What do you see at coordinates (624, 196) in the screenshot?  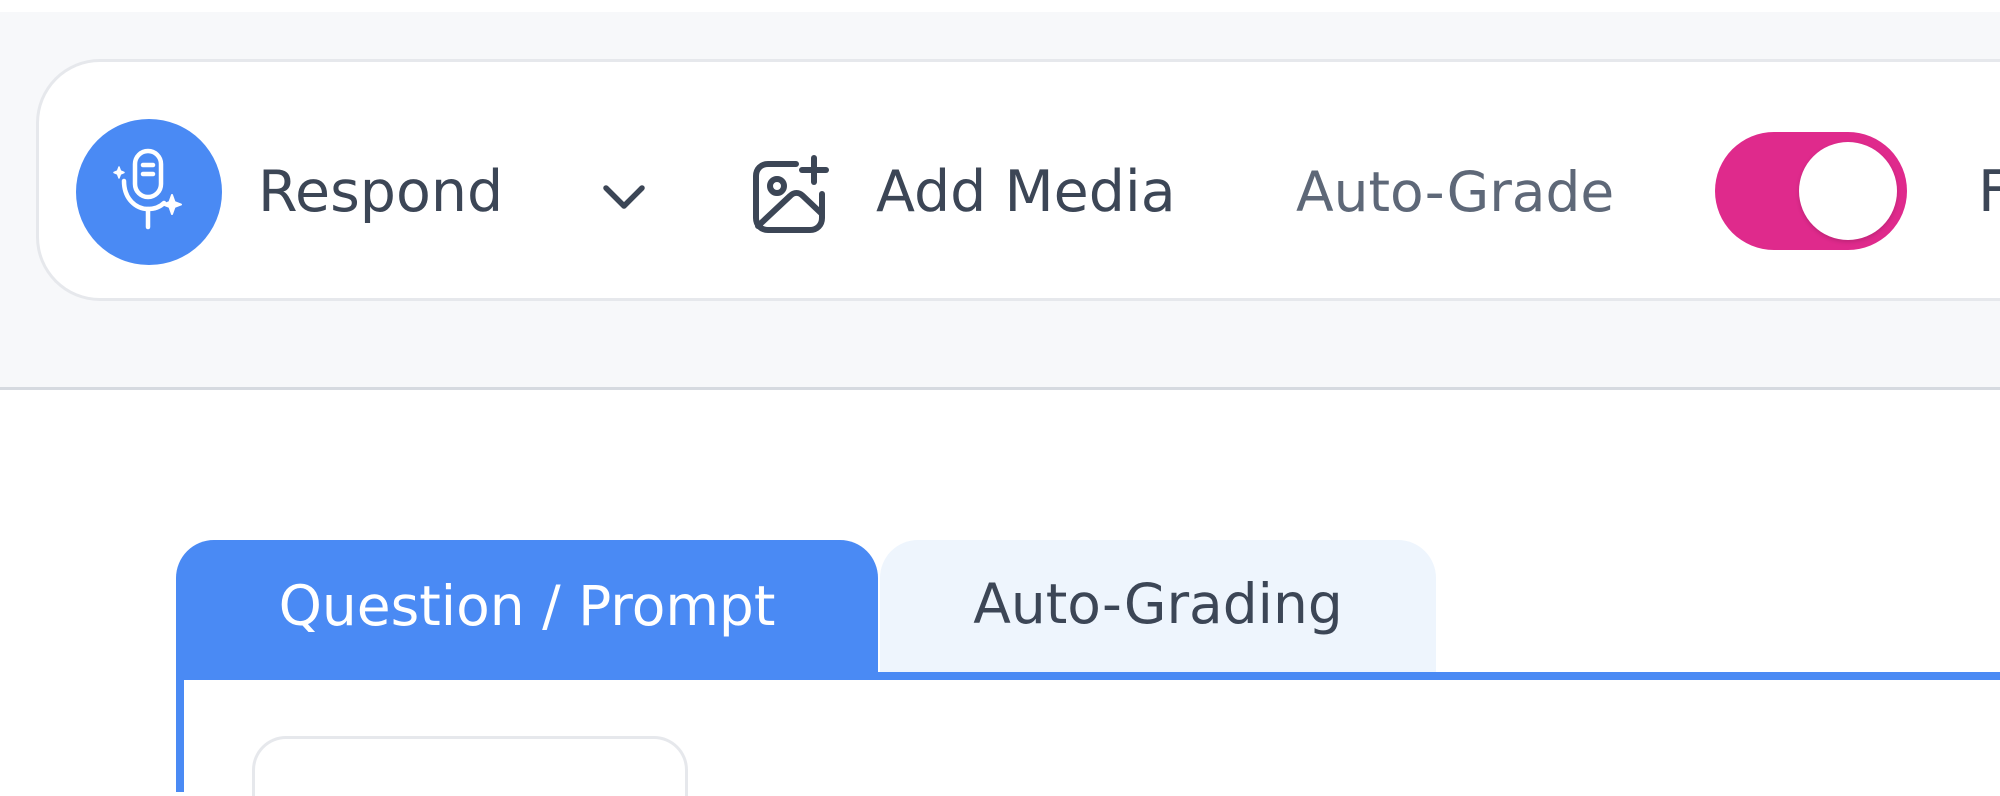 I see `chevron-down-icon` at bounding box center [624, 196].